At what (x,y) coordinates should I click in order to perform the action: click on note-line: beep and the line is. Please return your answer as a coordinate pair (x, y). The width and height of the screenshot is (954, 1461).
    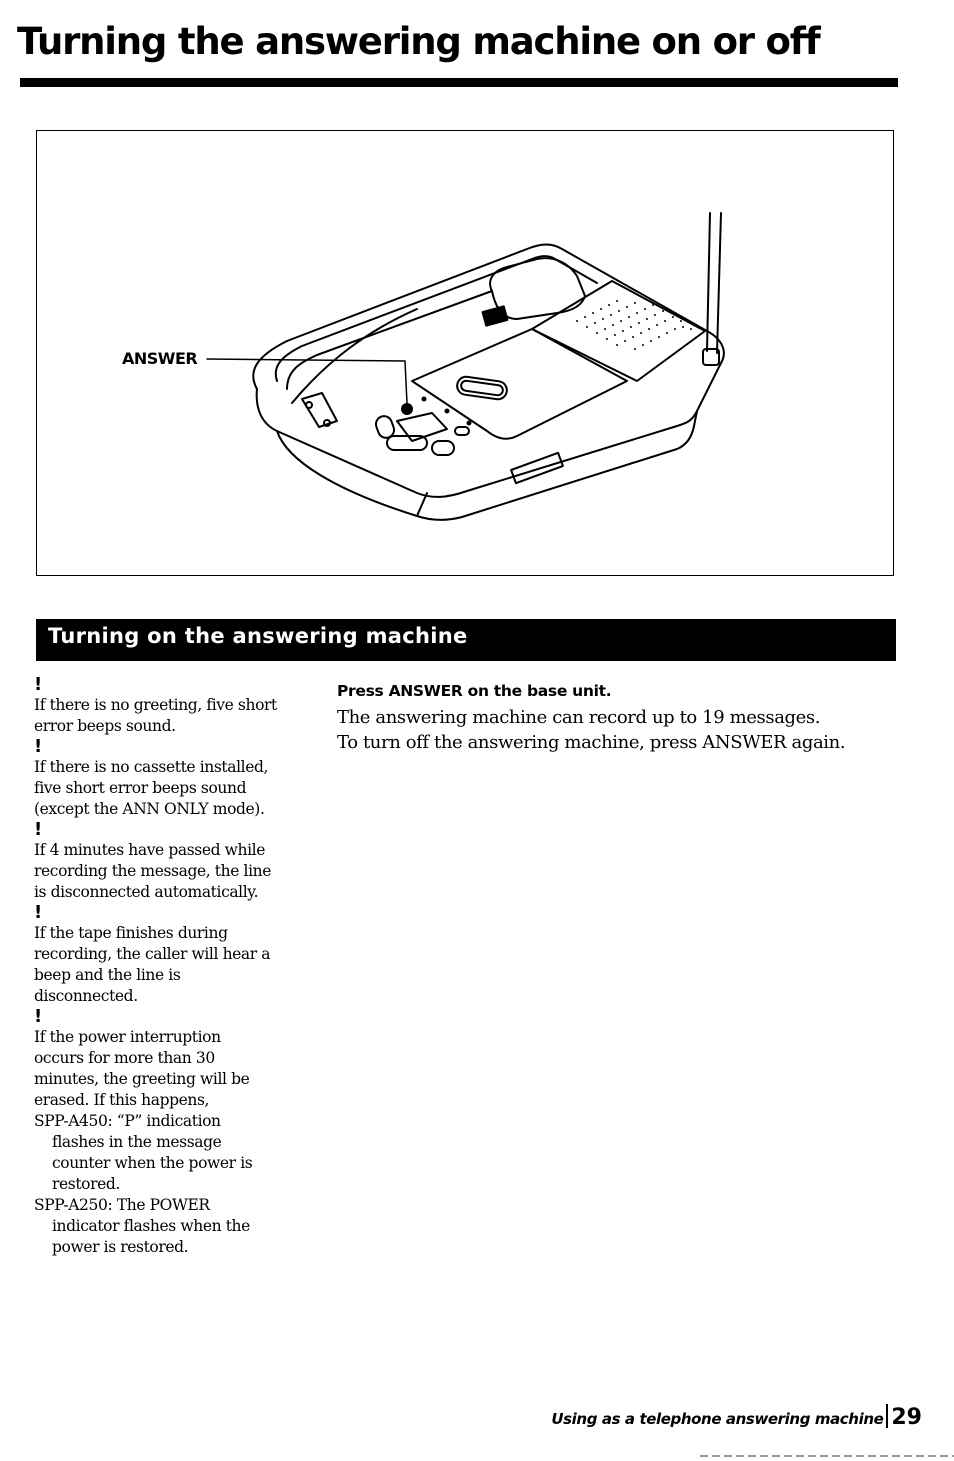
    Looking at the image, I should click on (107, 975).